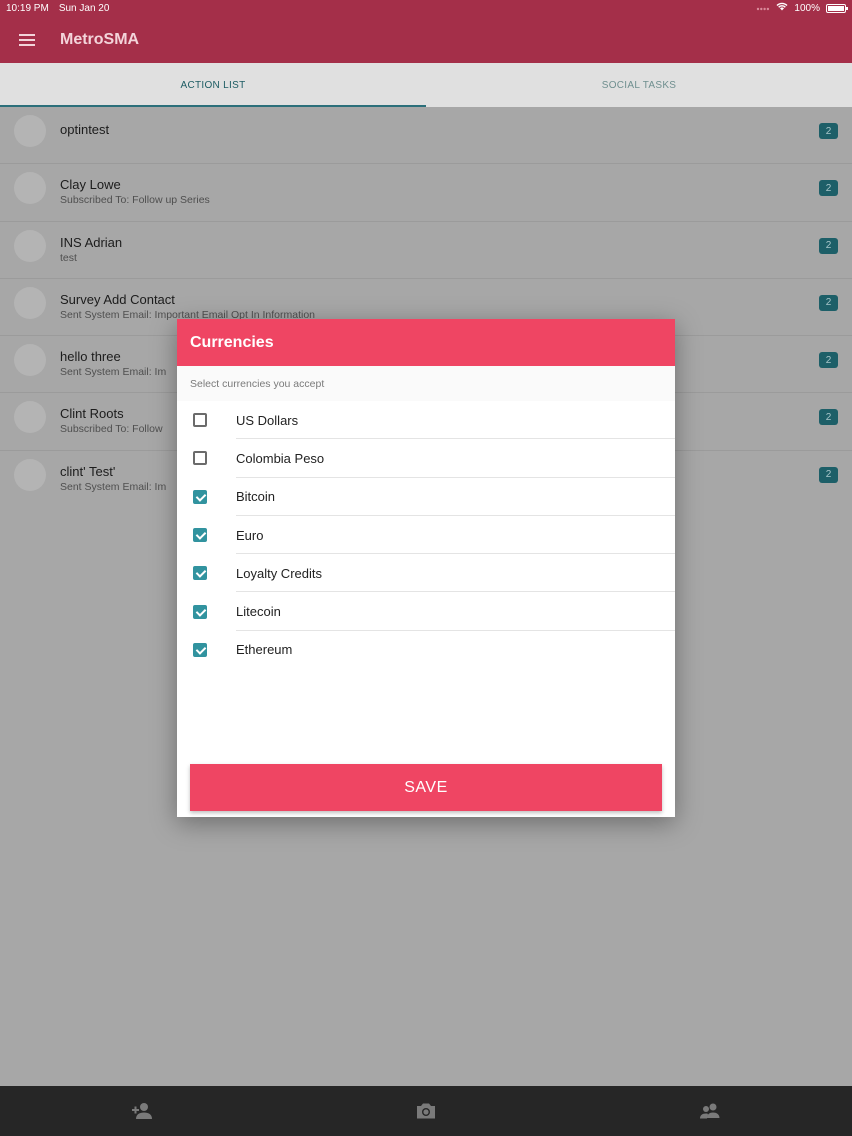 The height and width of the screenshot is (1136, 852). What do you see at coordinates (85, 129) in the screenshot?
I see `contact-name: optintest` at bounding box center [85, 129].